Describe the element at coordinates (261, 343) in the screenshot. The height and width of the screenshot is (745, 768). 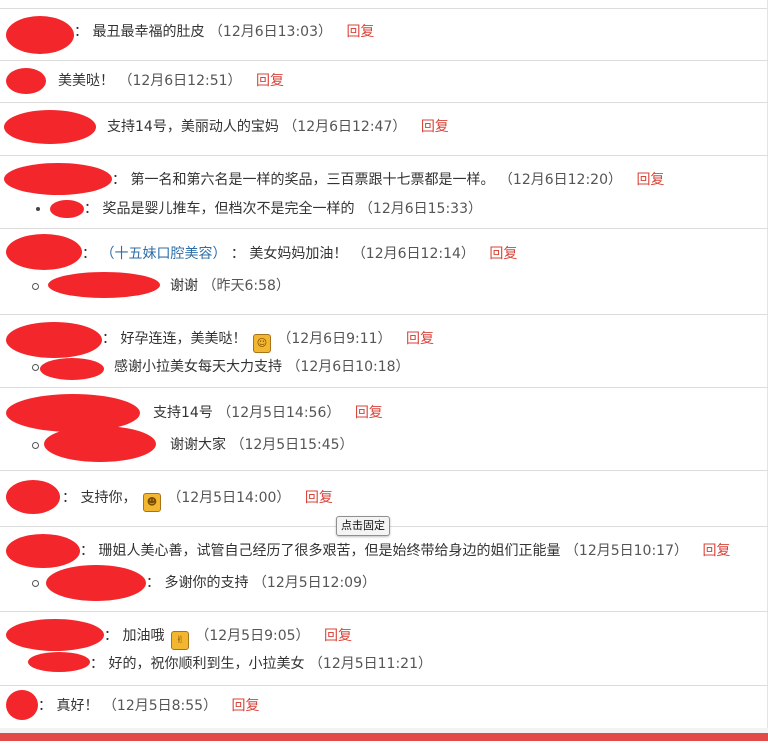
I see `smile-emoji: ☺` at that location.